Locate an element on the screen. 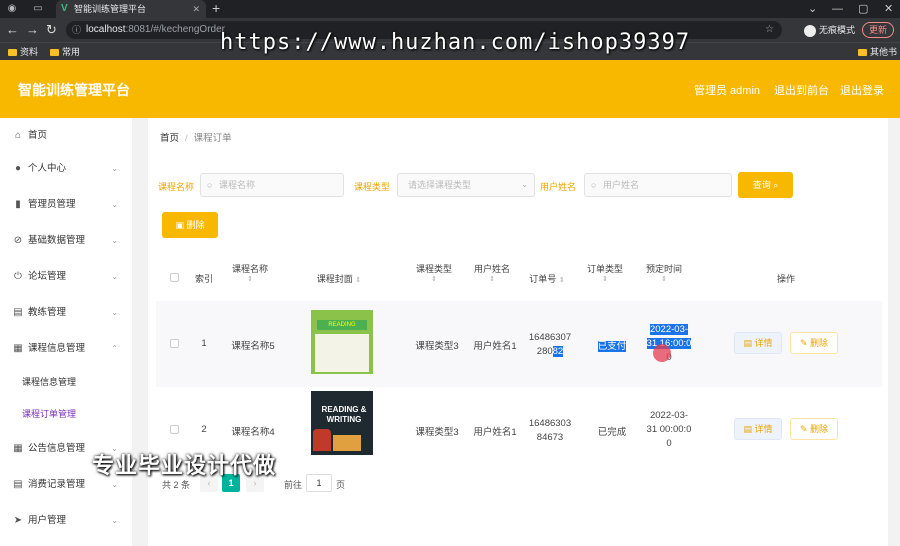 The image size is (900, 546). header-label: 课程类型 is located at coordinates (433, 269).